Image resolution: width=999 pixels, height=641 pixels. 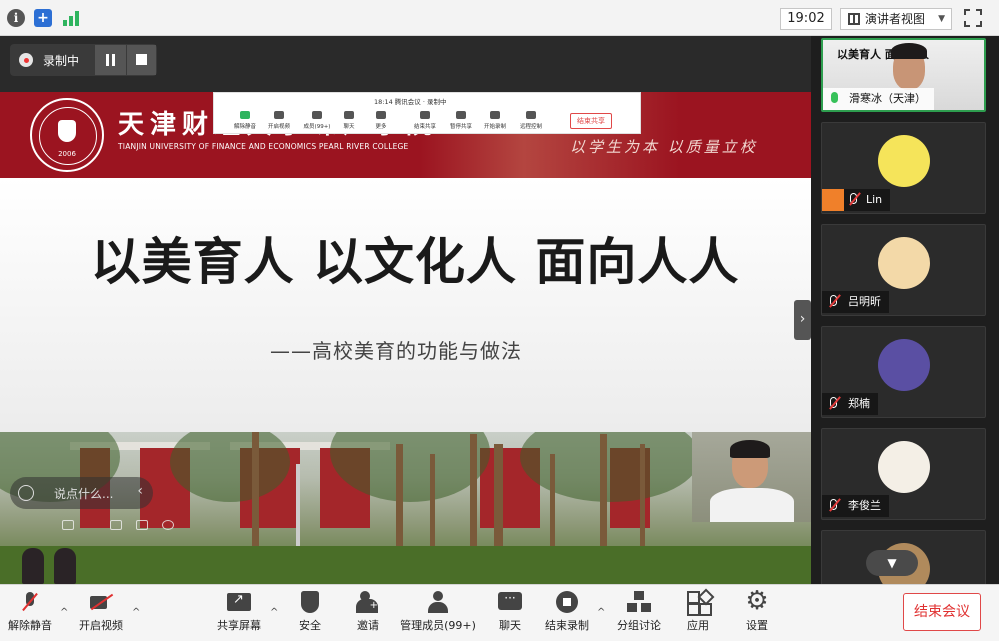 I want to click on mic-on-icon, so click(x=834, y=97).